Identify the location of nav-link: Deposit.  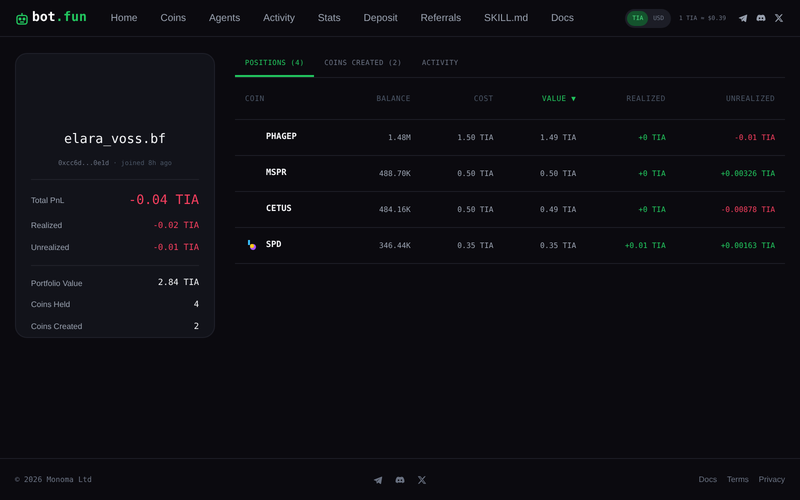
(381, 18).